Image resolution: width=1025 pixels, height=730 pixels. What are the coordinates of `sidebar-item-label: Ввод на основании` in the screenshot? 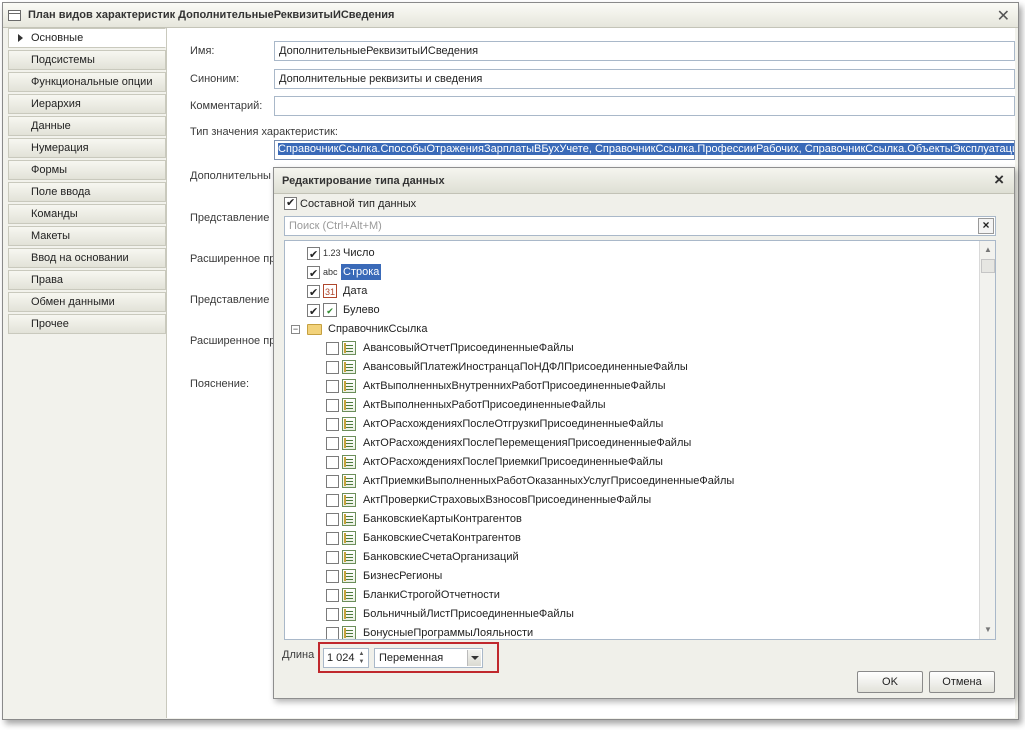 It's located at (80, 258).